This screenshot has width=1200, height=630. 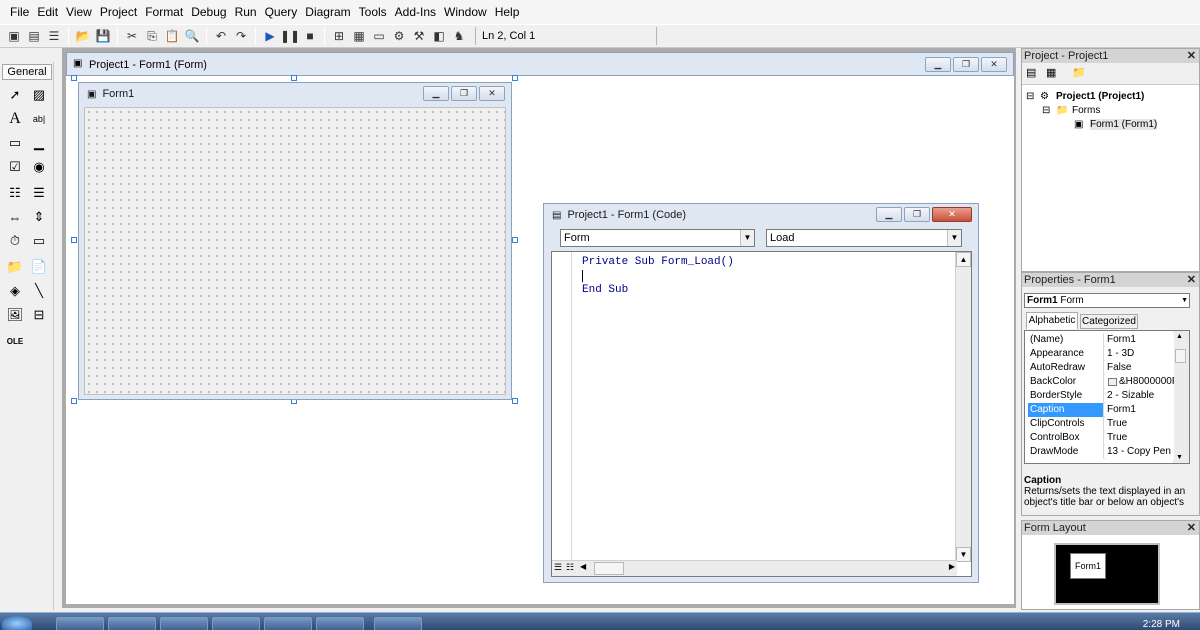 I want to click on procedure-view-icon: ☰, so click(x=558, y=567).